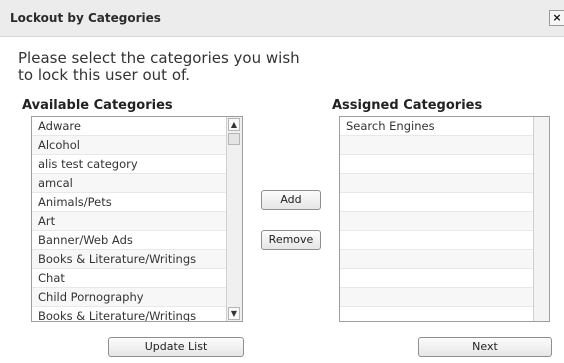 The image size is (564, 363). I want to click on dialog-title: Lockout by Categories, so click(85, 18).